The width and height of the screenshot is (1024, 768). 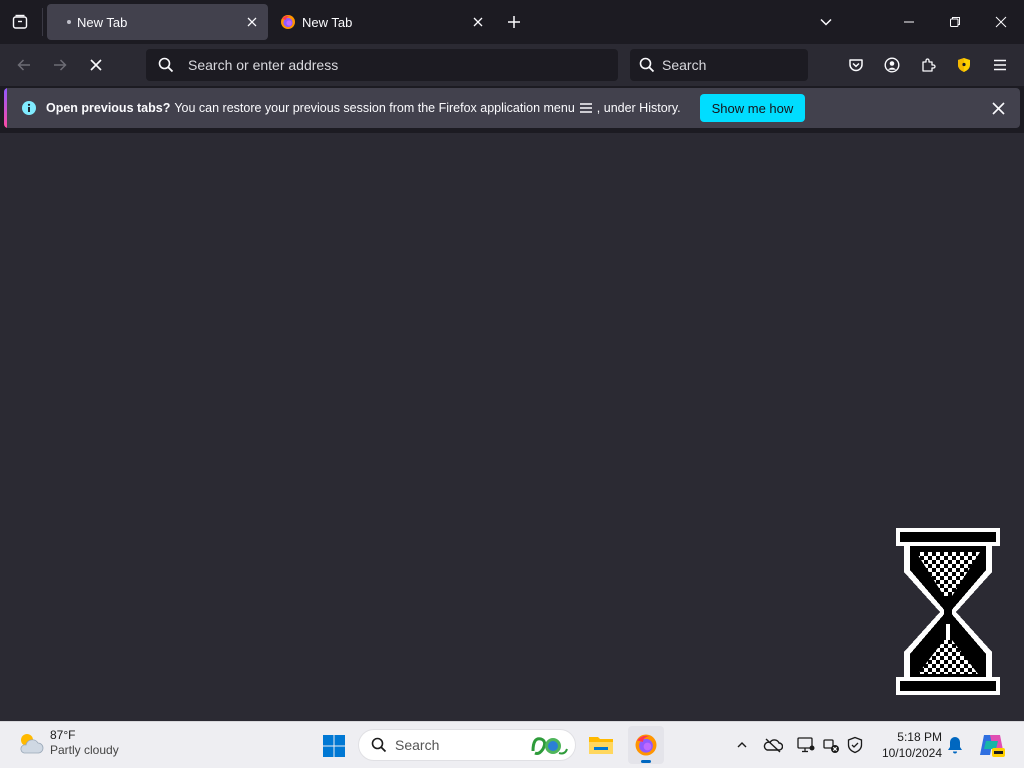 I want to click on window-close-button, so click(x=1001, y=22).